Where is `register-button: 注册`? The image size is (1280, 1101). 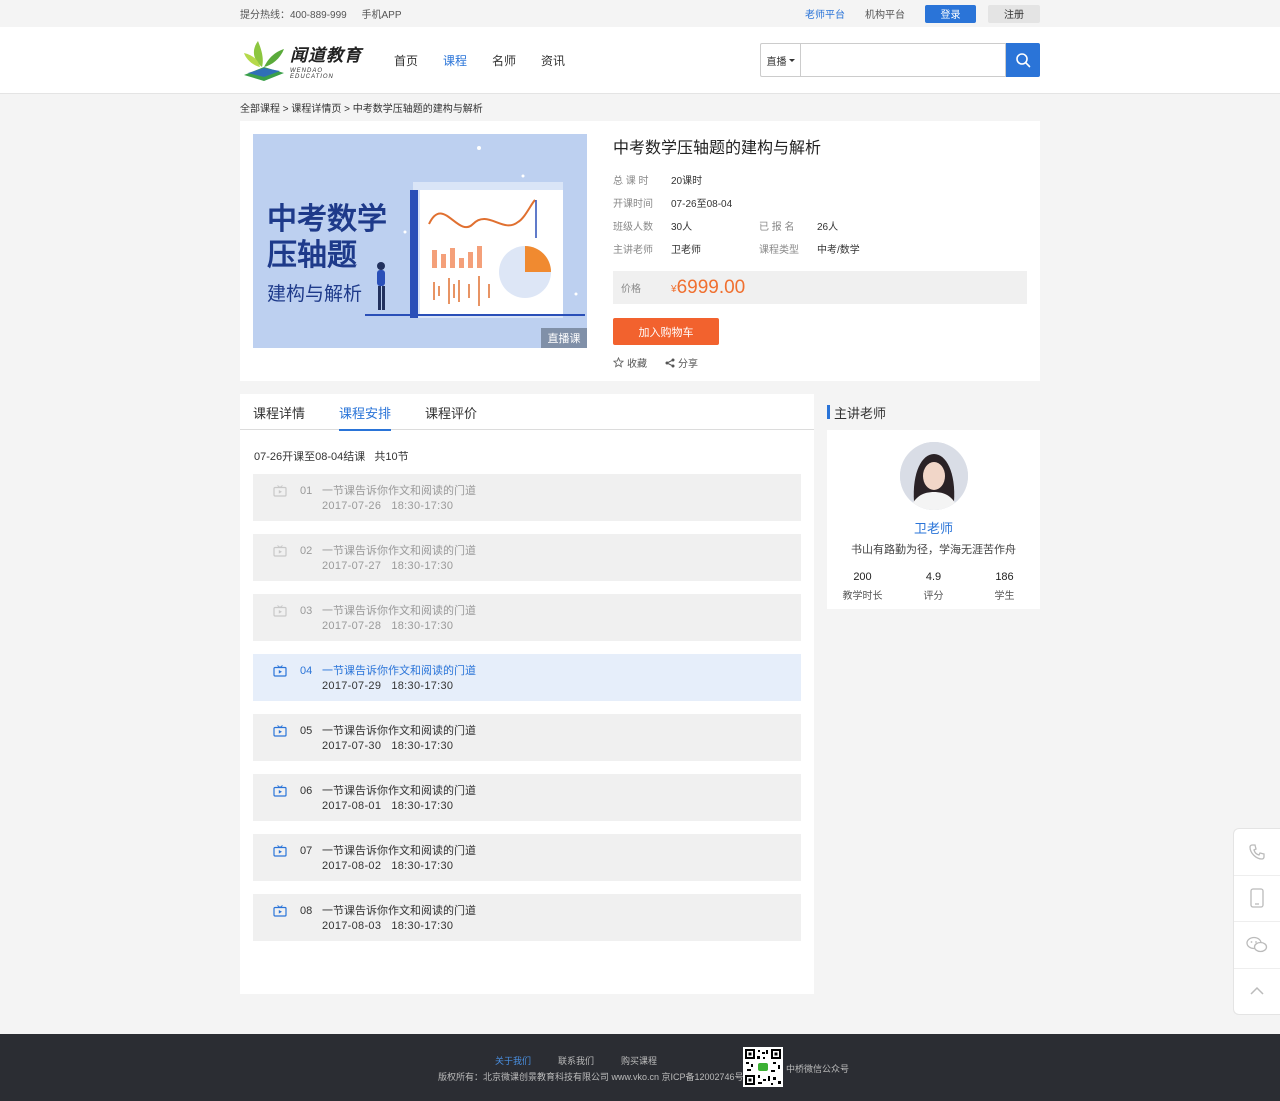 register-button: 注册 is located at coordinates (1014, 13).